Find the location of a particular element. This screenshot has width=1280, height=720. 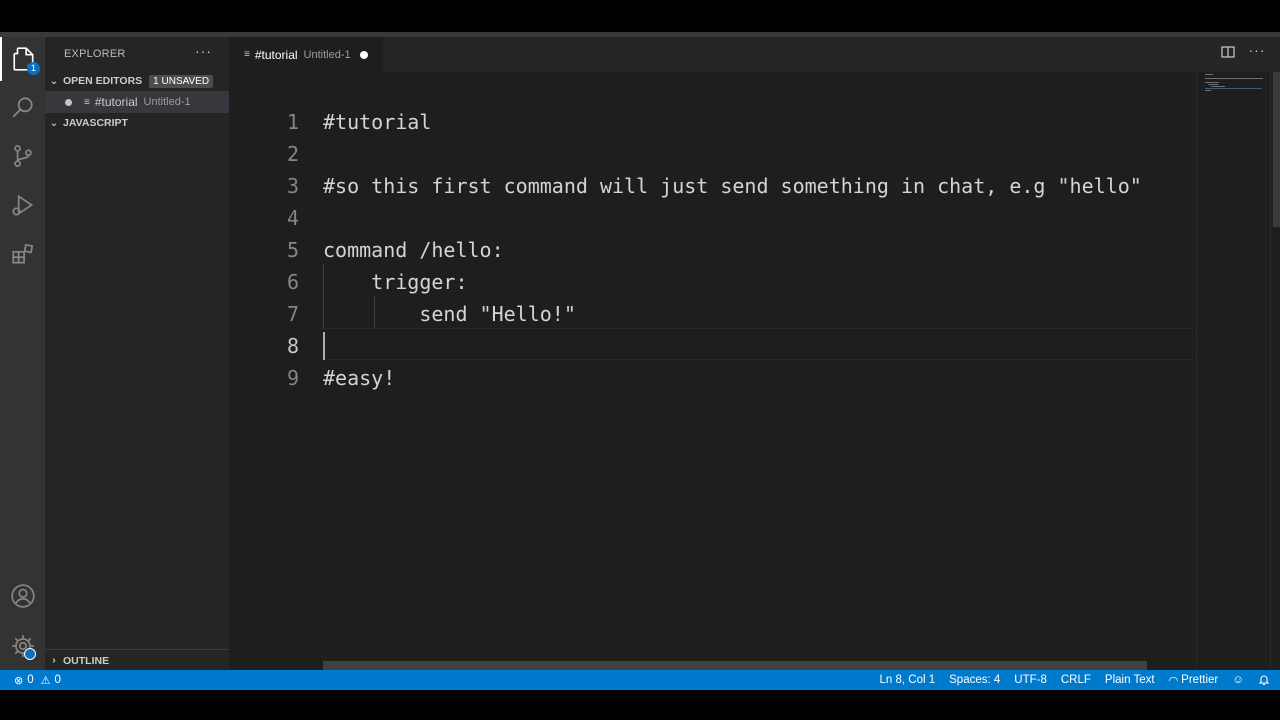

tab-file-desc: Untitled-1 is located at coordinates (327, 54).